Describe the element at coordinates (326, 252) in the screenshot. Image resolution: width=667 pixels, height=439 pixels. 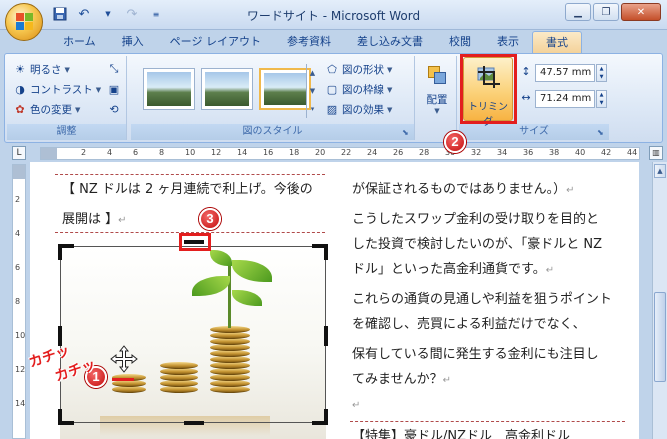
I see `crop-handle-top-right` at that location.